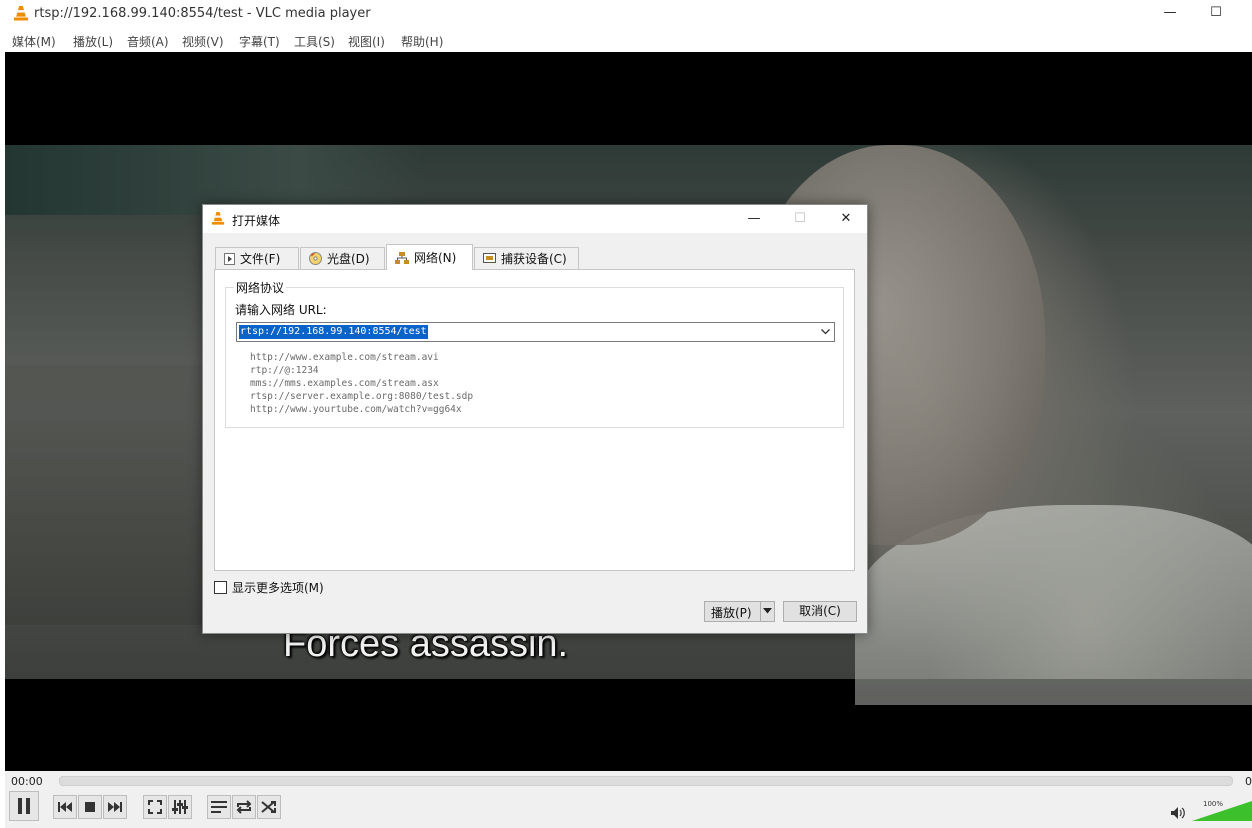  What do you see at coordinates (348, 259) in the screenshot?
I see `tab-disc-label: 光盘(D)` at bounding box center [348, 259].